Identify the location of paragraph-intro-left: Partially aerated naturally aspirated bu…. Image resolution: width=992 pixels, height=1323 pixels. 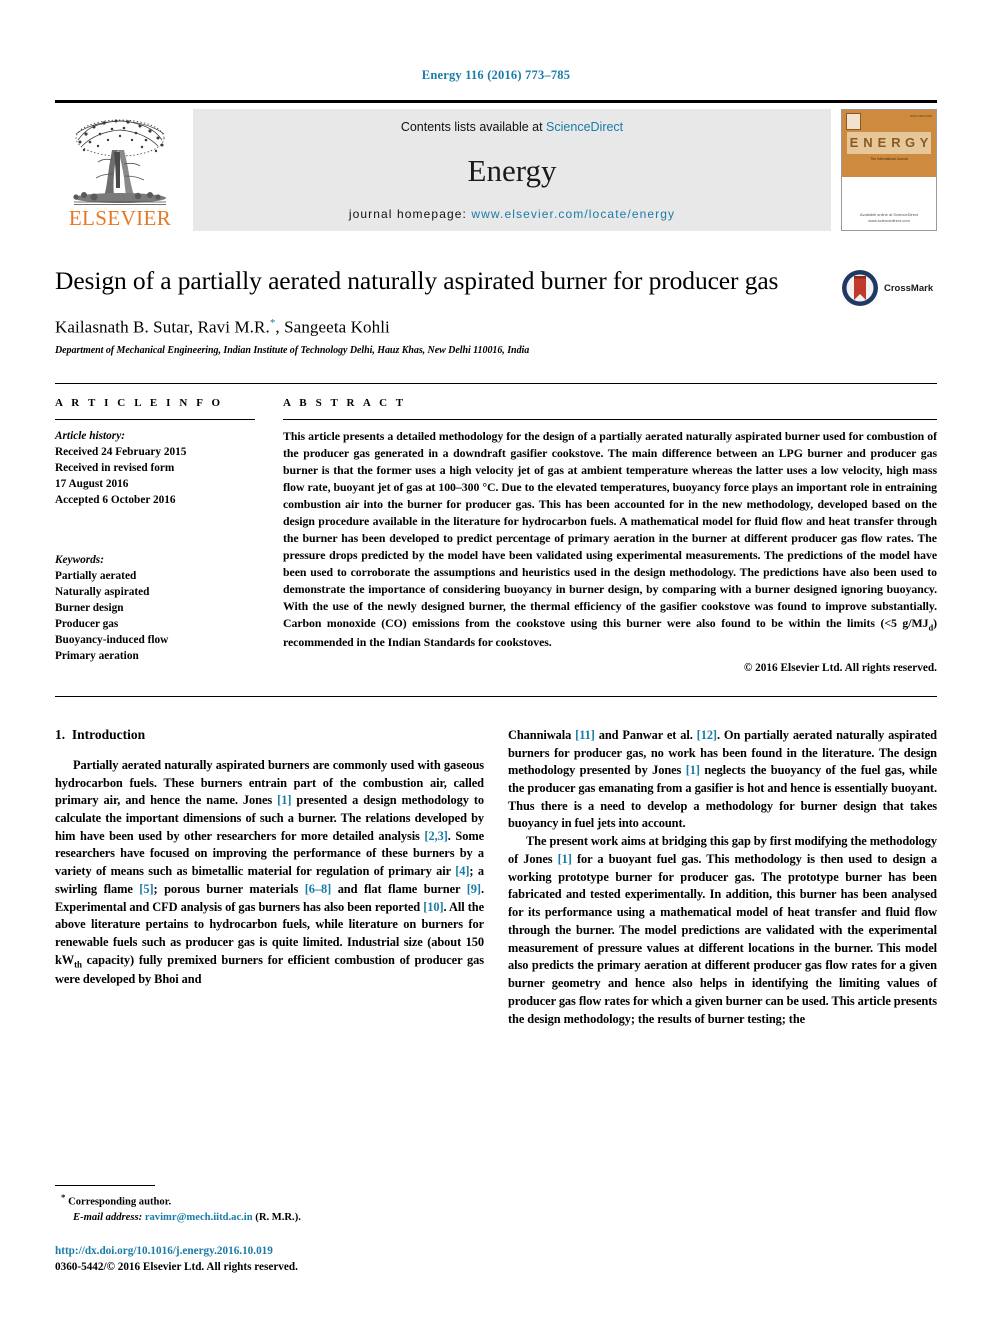
(269, 873).